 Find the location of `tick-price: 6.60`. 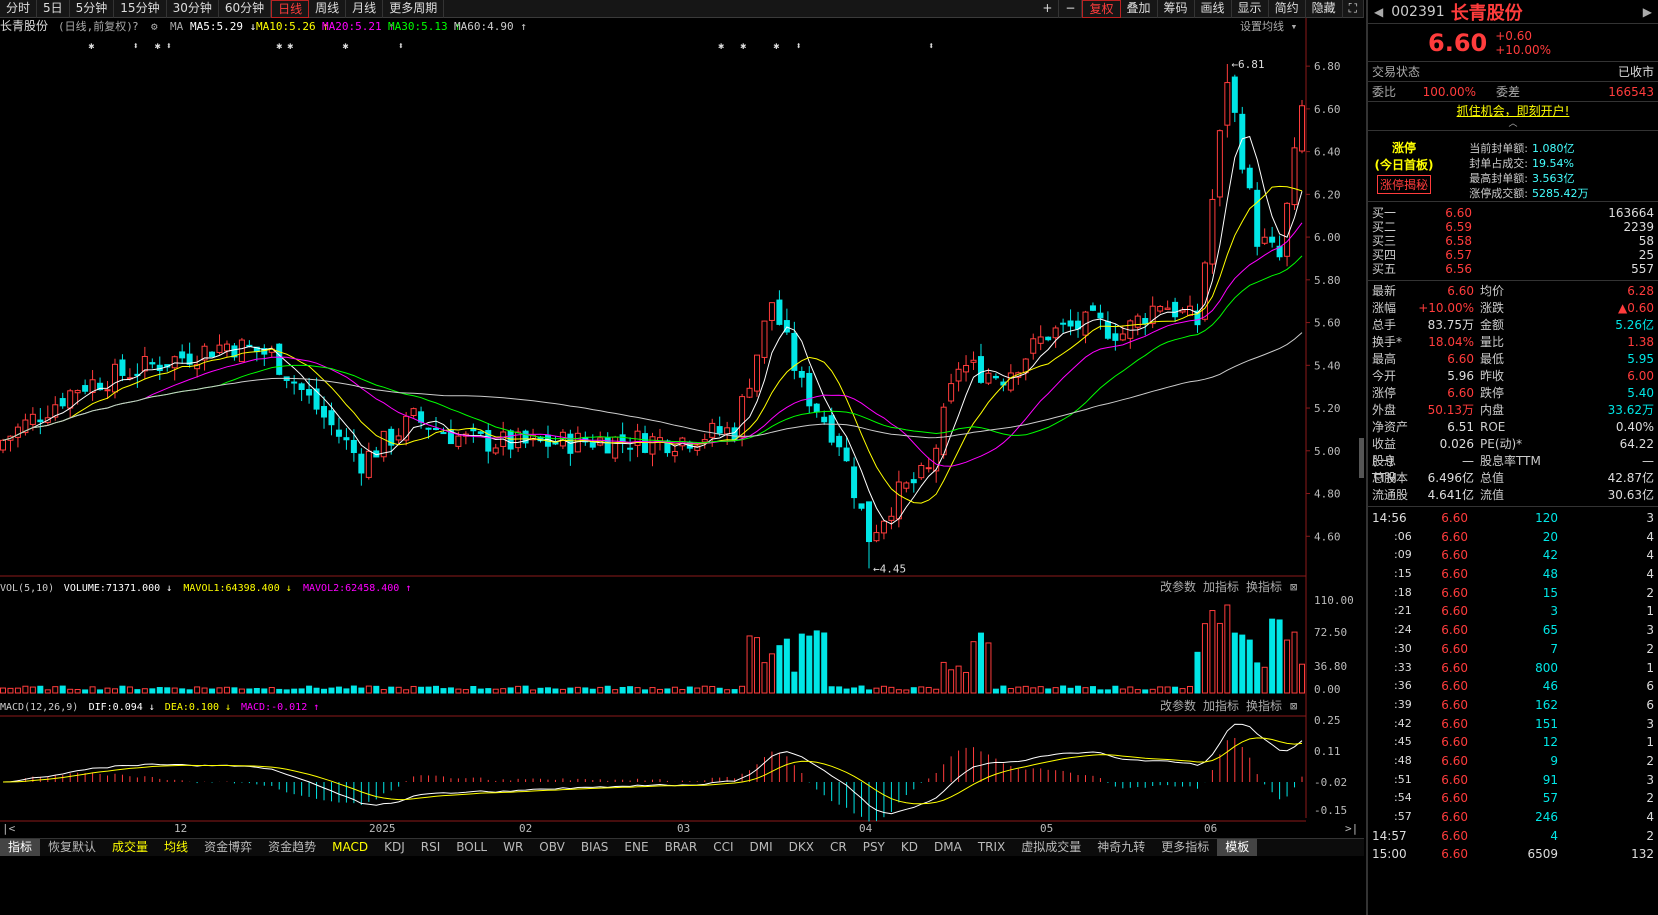

tick-price: 6.60 is located at coordinates (1454, 723).